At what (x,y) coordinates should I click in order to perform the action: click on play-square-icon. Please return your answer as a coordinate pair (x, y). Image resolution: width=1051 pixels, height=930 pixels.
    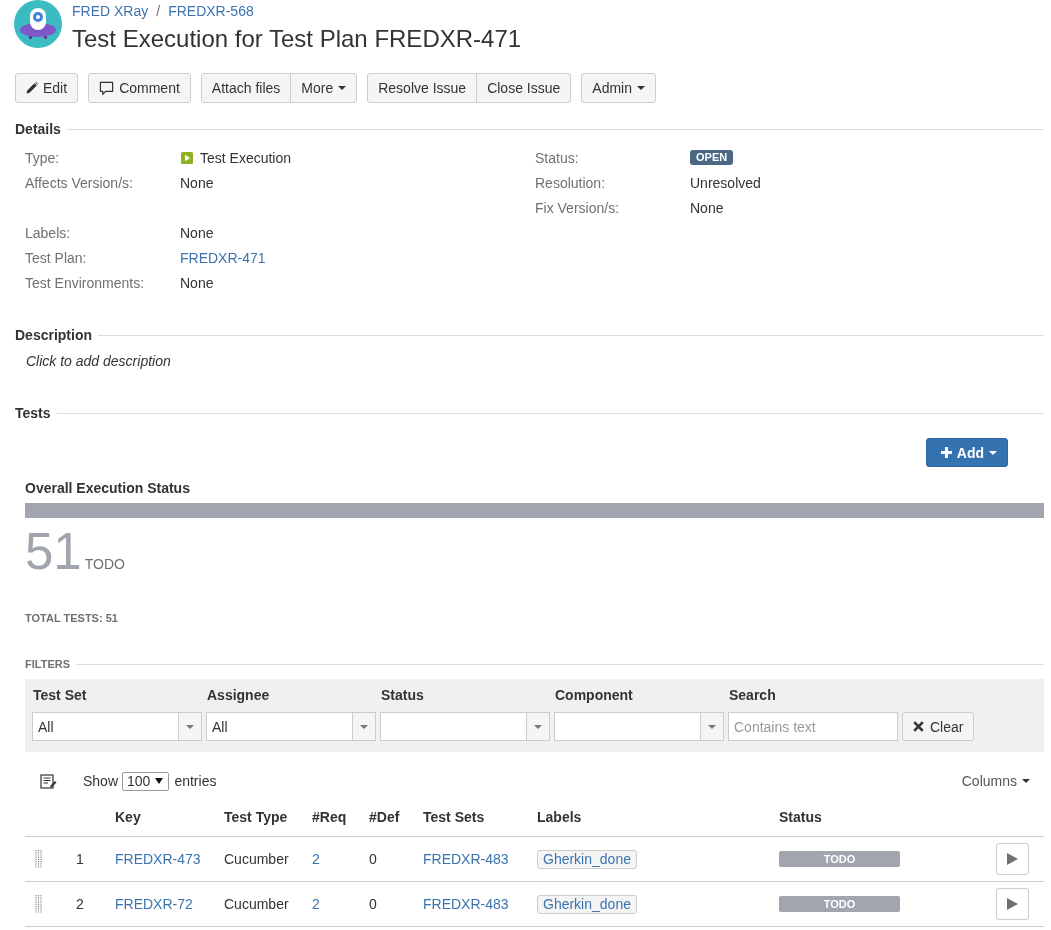
    Looking at the image, I should click on (187, 157).